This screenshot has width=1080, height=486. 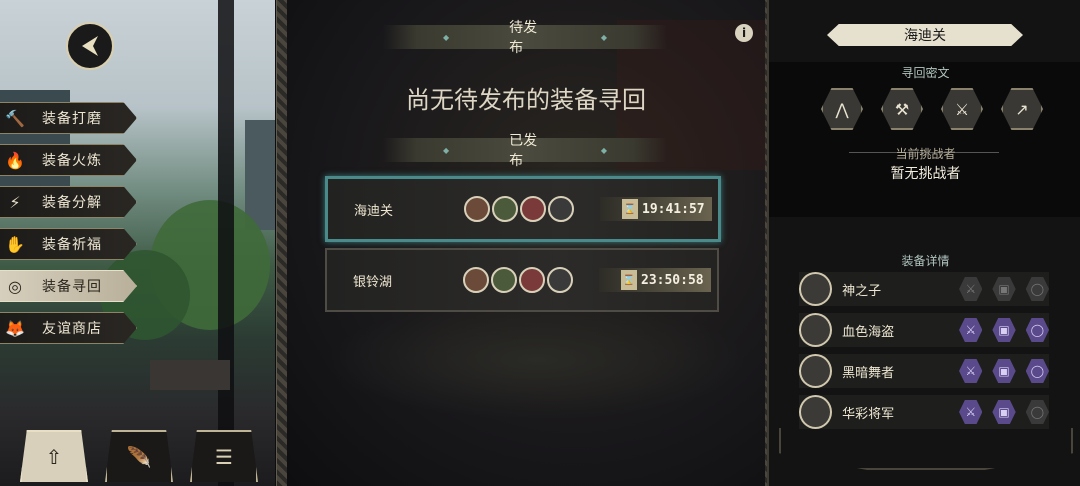 I want to click on bounty-name: 银铃湖, so click(x=373, y=282).